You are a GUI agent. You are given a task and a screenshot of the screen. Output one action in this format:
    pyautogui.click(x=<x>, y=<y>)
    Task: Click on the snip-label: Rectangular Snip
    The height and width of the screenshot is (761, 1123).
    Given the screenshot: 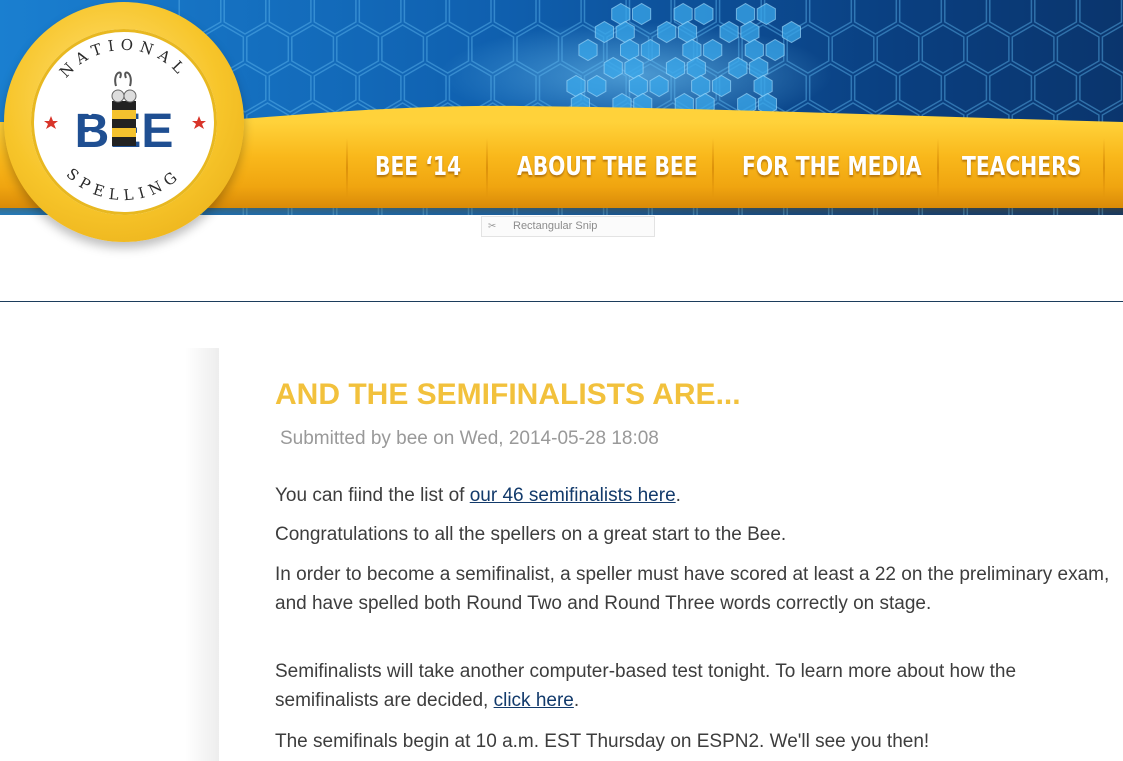 What is the action you would take?
    pyautogui.click(x=555, y=226)
    